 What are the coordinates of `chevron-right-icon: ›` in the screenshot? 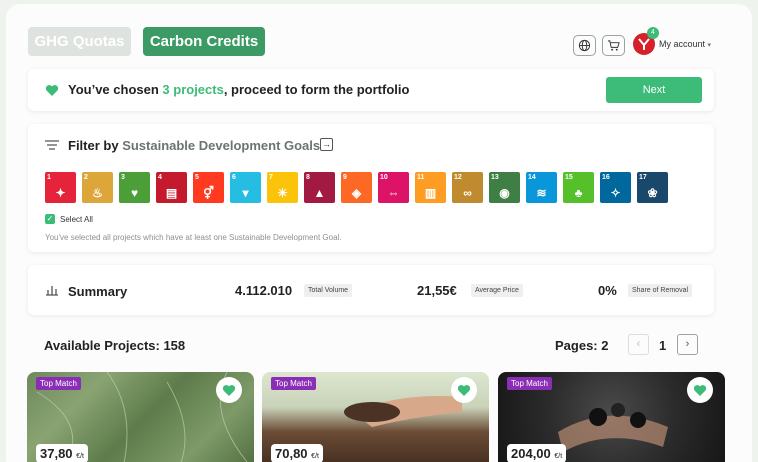 It's located at (687, 344).